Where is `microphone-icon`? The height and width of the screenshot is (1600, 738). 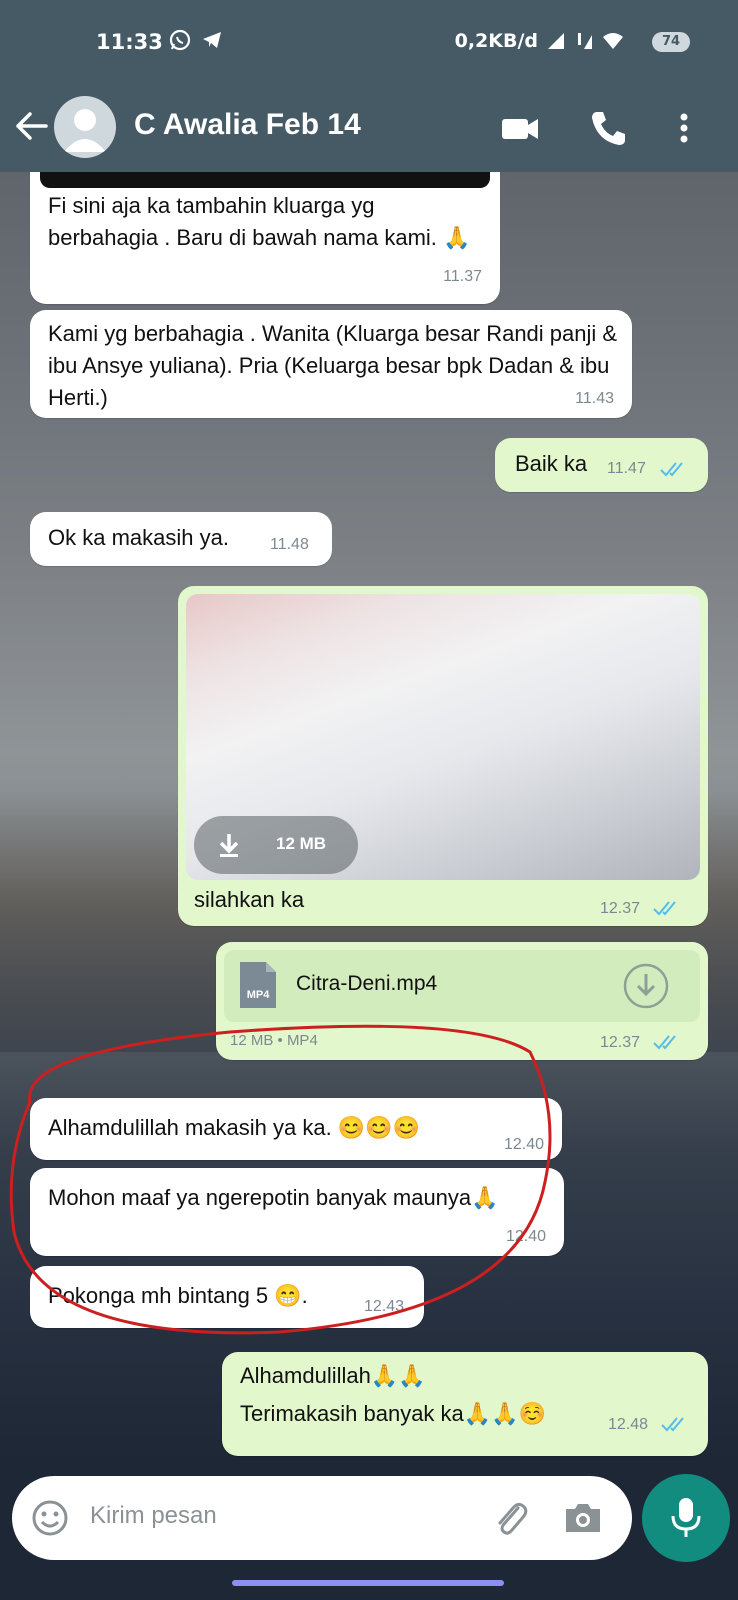 microphone-icon is located at coordinates (686, 1517).